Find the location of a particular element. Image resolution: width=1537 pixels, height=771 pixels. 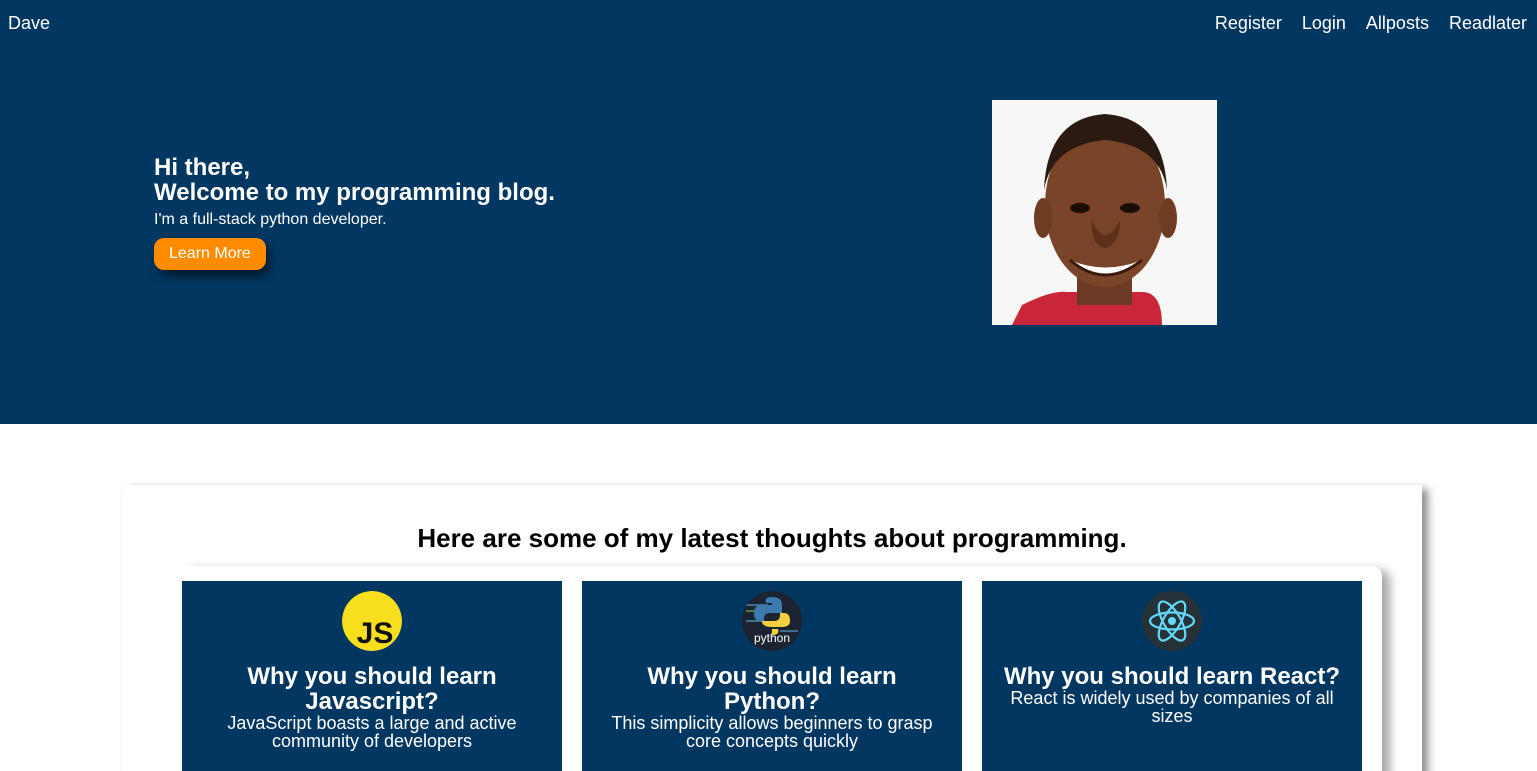

post-card-title: Why you should learn Python? is located at coordinates (772, 689).